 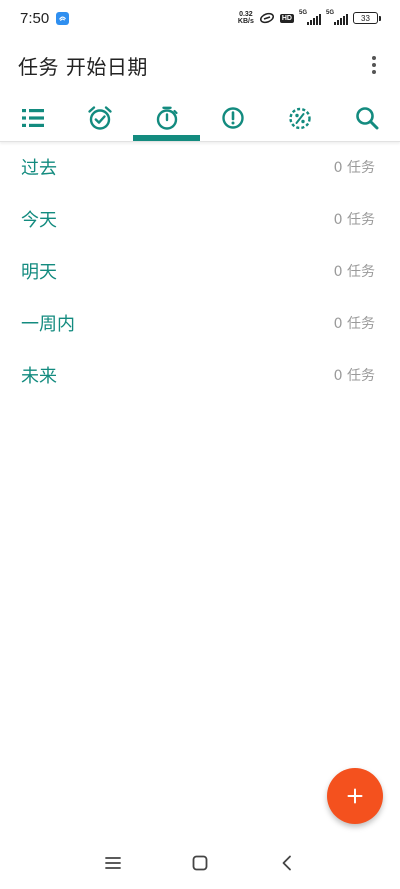 What do you see at coordinates (39, 220) in the screenshot?
I see `list-item-label: 今天` at bounding box center [39, 220].